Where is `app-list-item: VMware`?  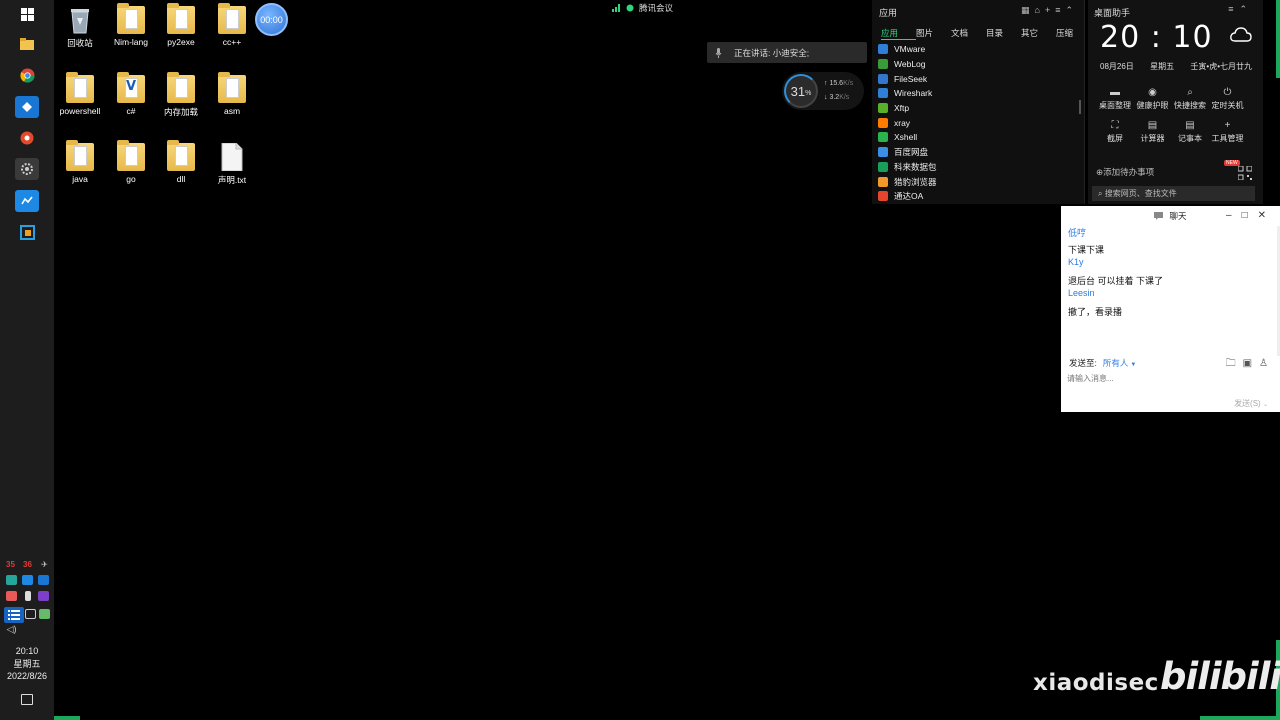
app-list-item: VMware is located at coordinates (907, 49).